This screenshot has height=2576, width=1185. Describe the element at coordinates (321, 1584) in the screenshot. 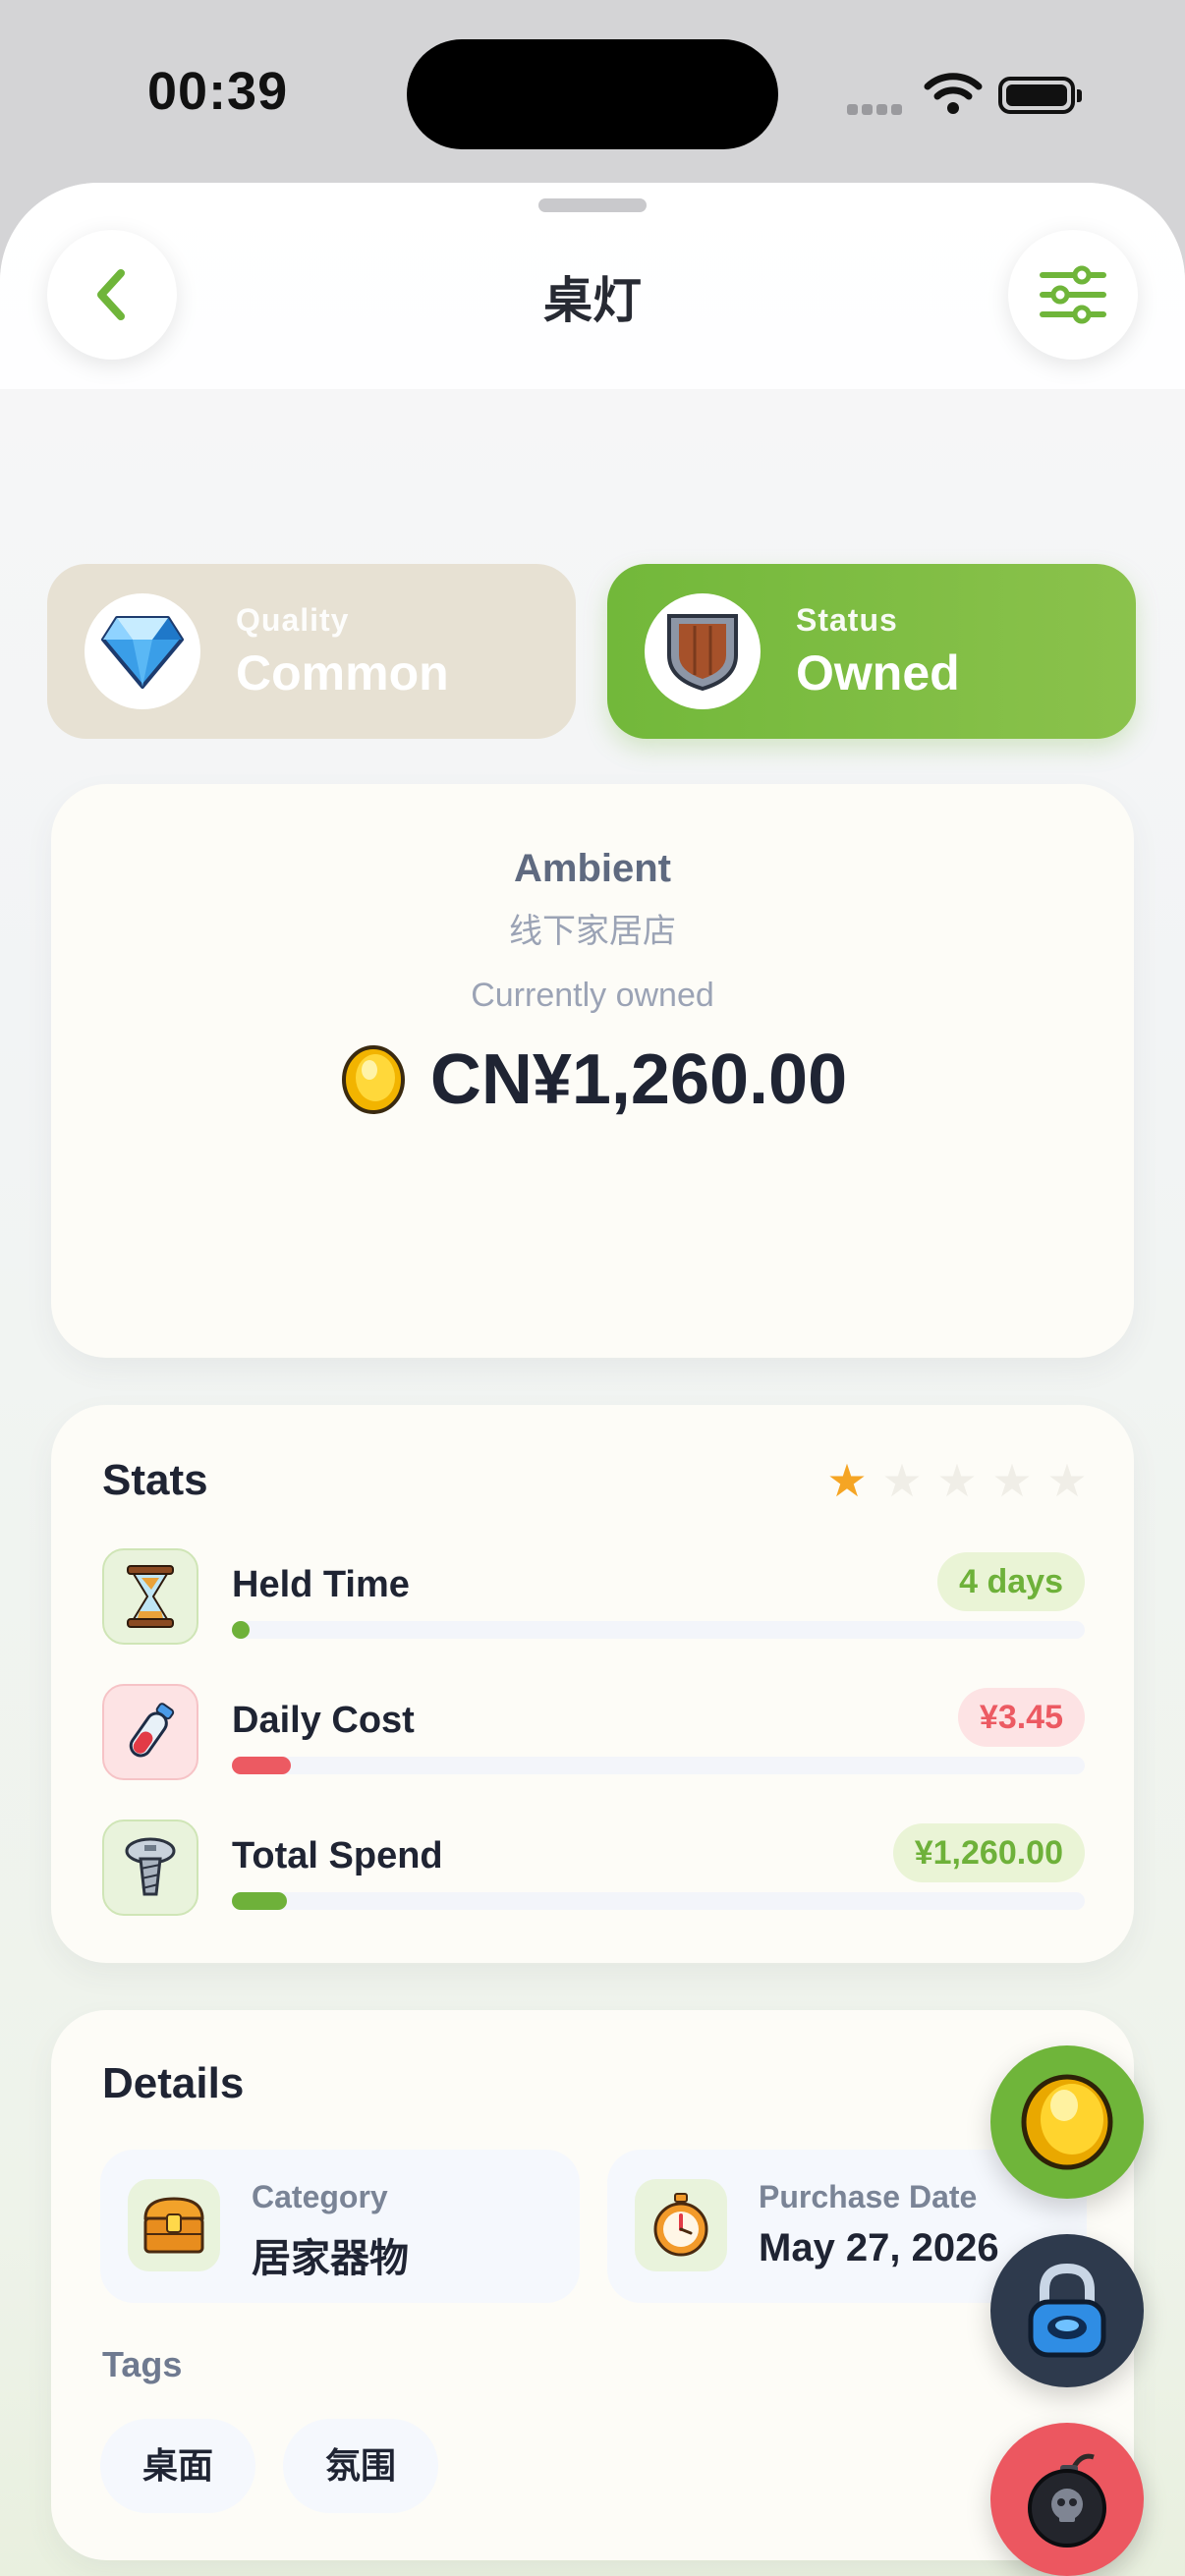

I see `stat-label: Held Time` at that location.